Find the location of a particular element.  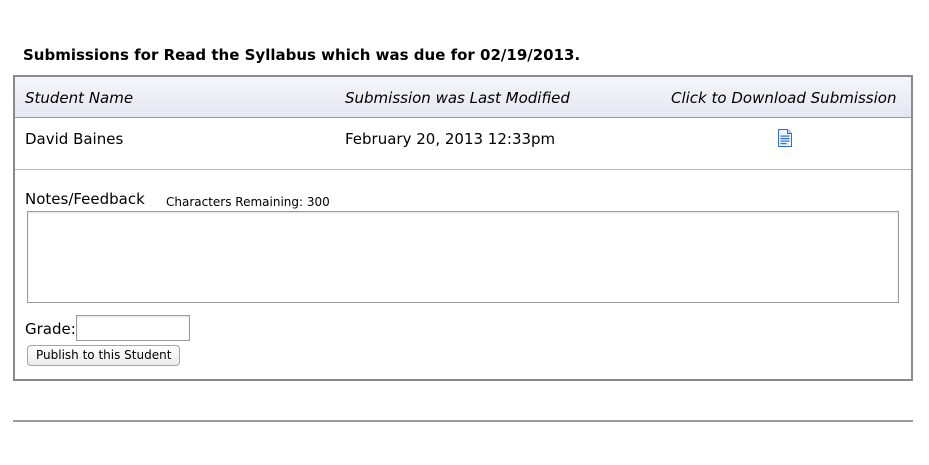

column-header-student-name: Student Name is located at coordinates (79, 98).